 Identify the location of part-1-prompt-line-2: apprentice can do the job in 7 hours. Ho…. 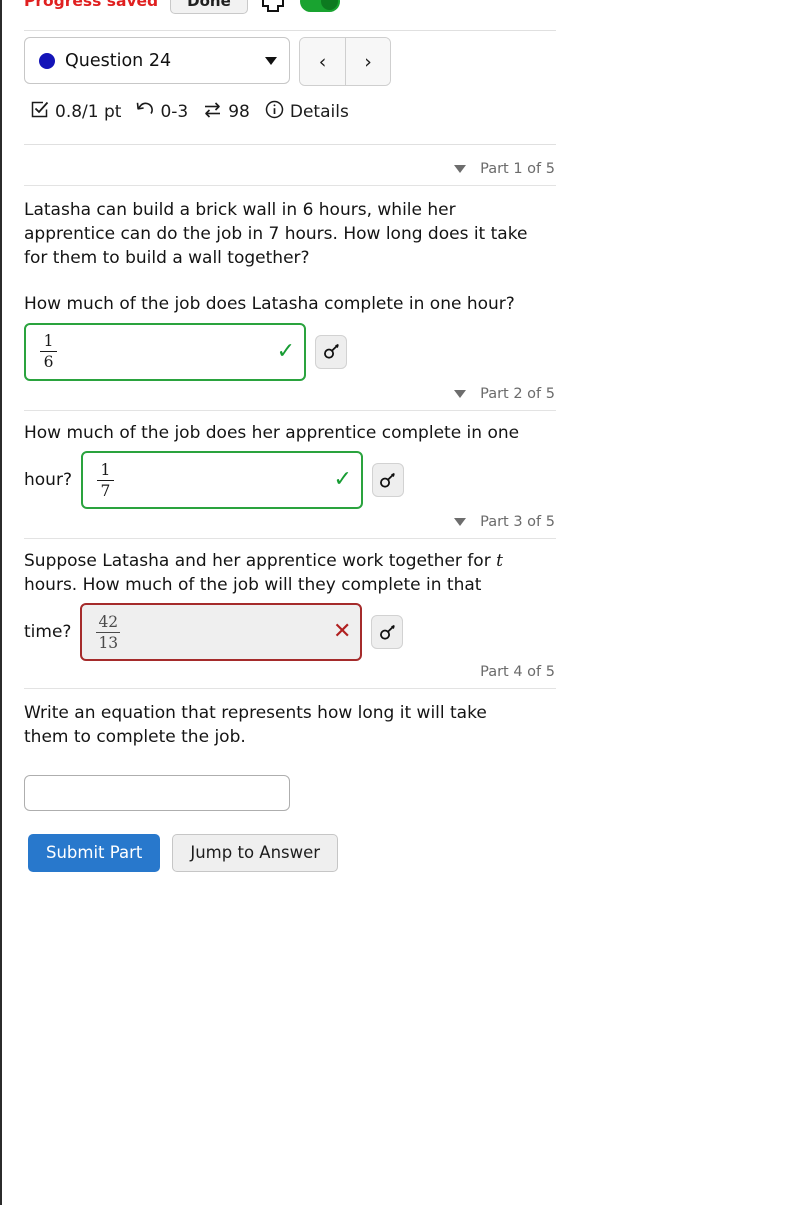
(276, 234).